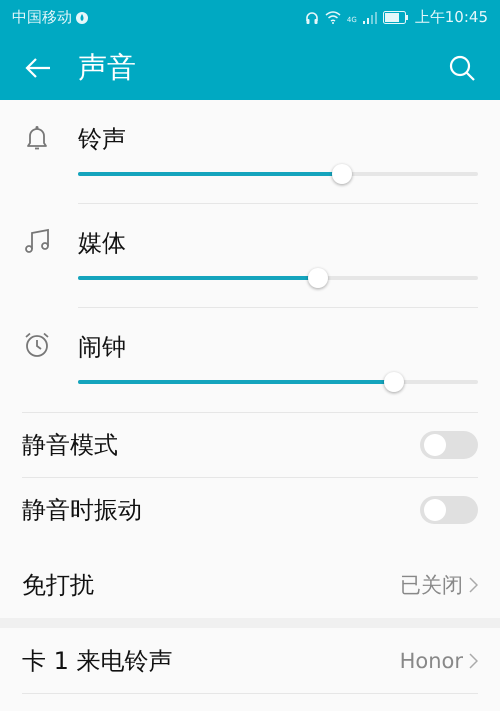  I want to click on bell-icon, so click(37, 138).